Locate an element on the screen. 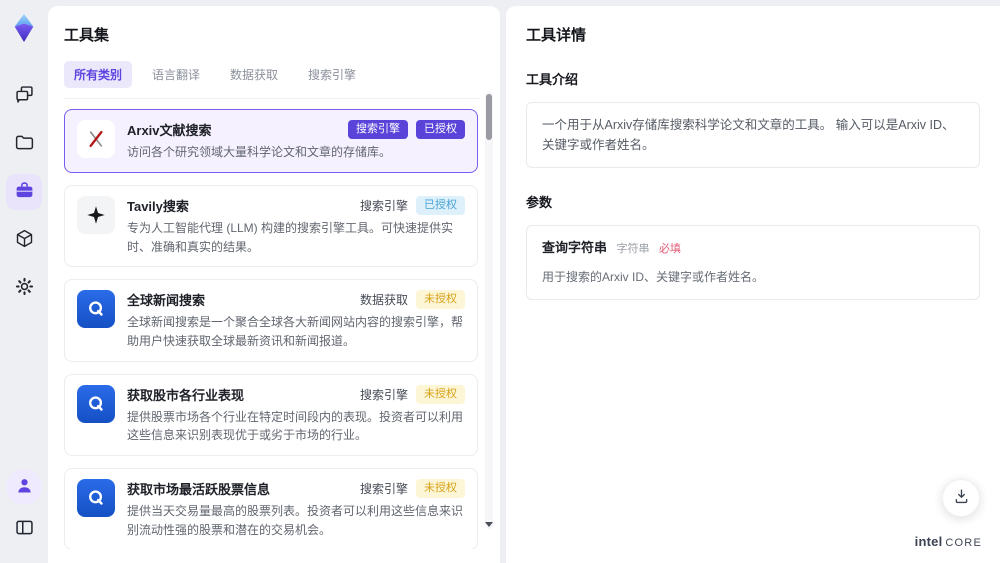  param-name: 查询字符串 is located at coordinates (575, 247).